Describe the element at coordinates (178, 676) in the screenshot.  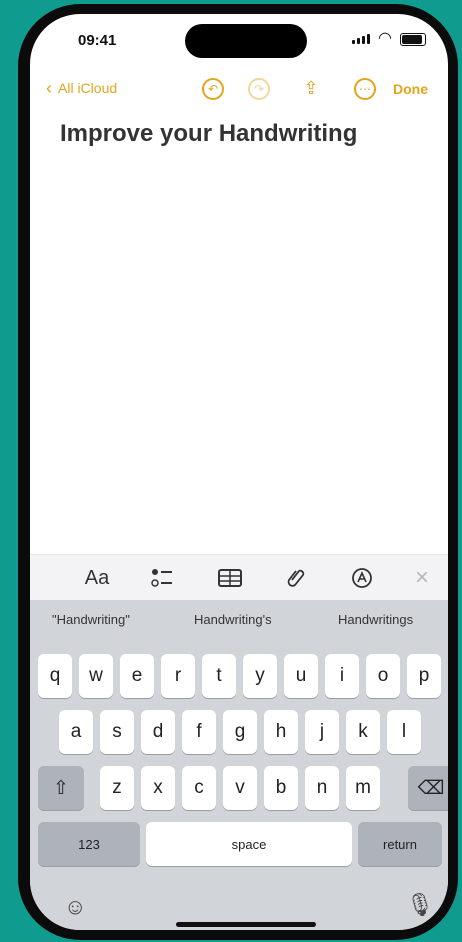
I see `key-r: r` at that location.